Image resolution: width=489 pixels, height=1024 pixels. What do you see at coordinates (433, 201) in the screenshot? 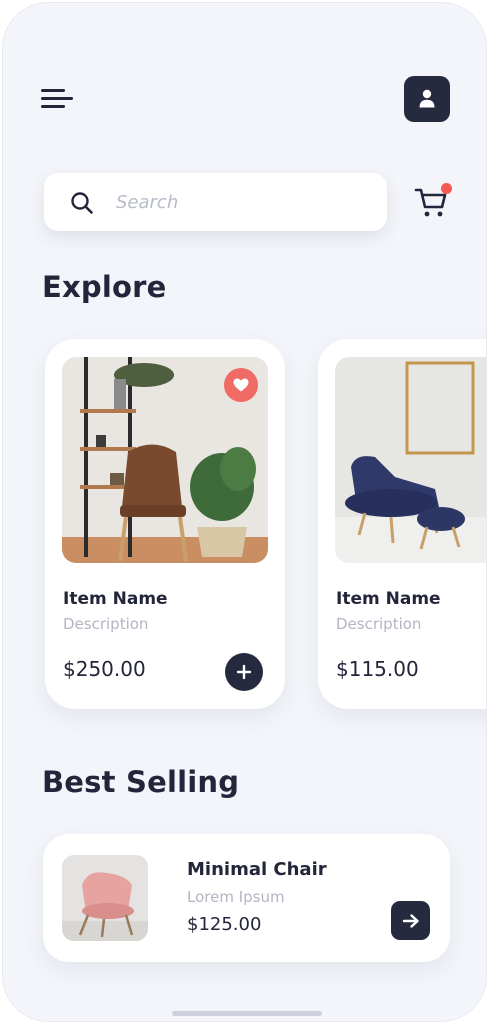
I see `cart-button` at bounding box center [433, 201].